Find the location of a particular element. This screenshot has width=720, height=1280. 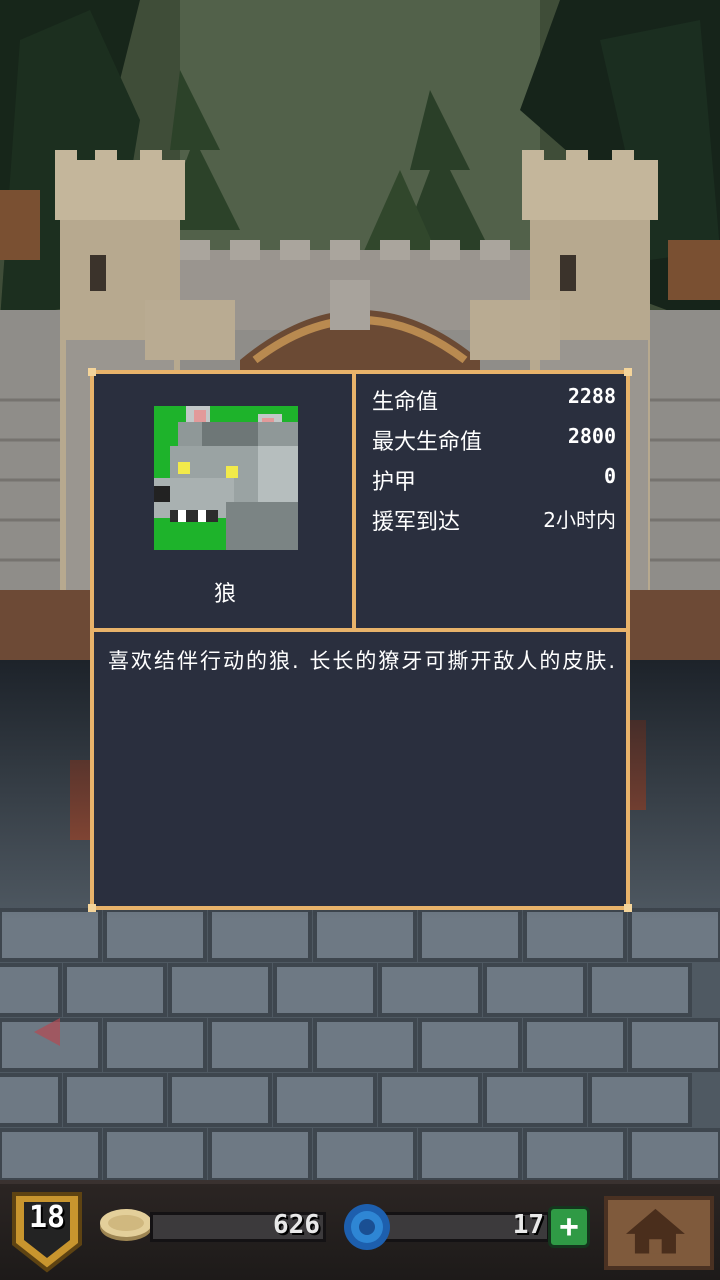

gem-amount: 17 is located at coordinates (528, 1225).